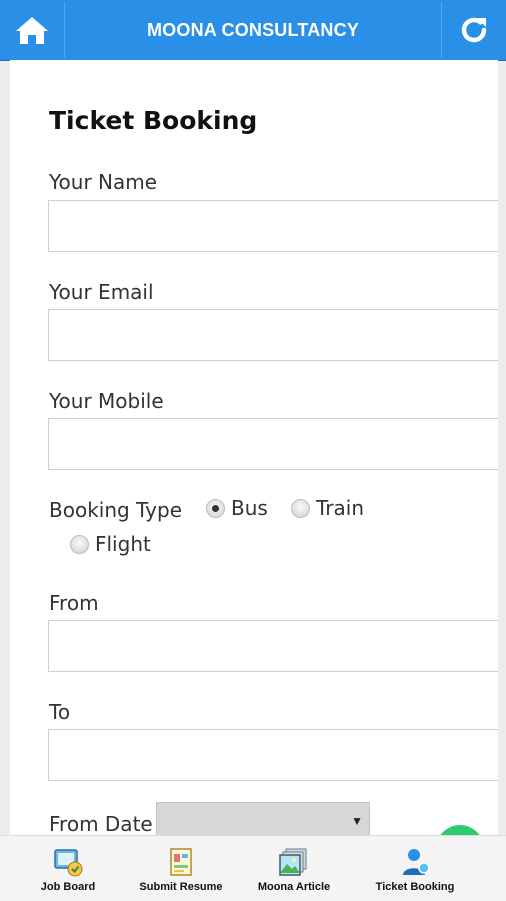 Image resolution: width=506 pixels, height=901 pixels. I want to click on radio-bus-label: Bus, so click(249, 508).